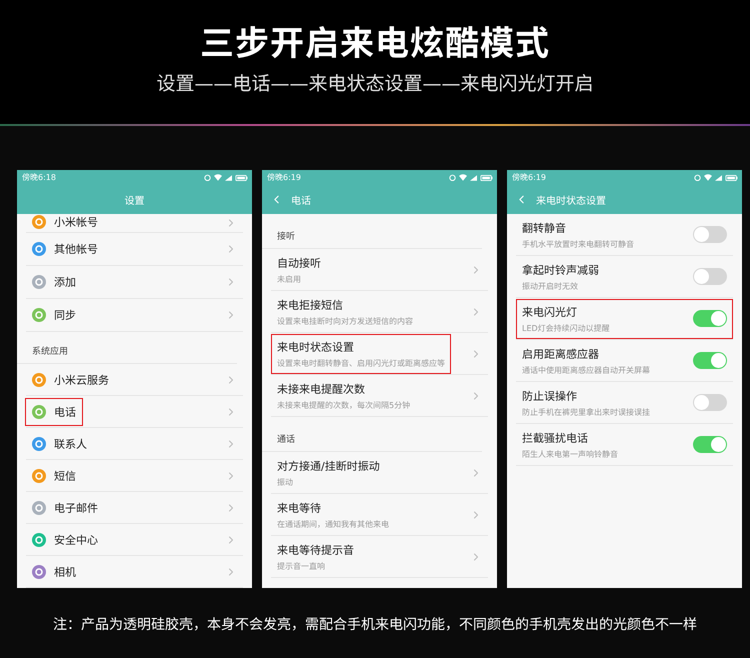 The height and width of the screenshot is (658, 750). What do you see at coordinates (301, 566) in the screenshot?
I see `item-subtitle: 提示音一直响` at bounding box center [301, 566].